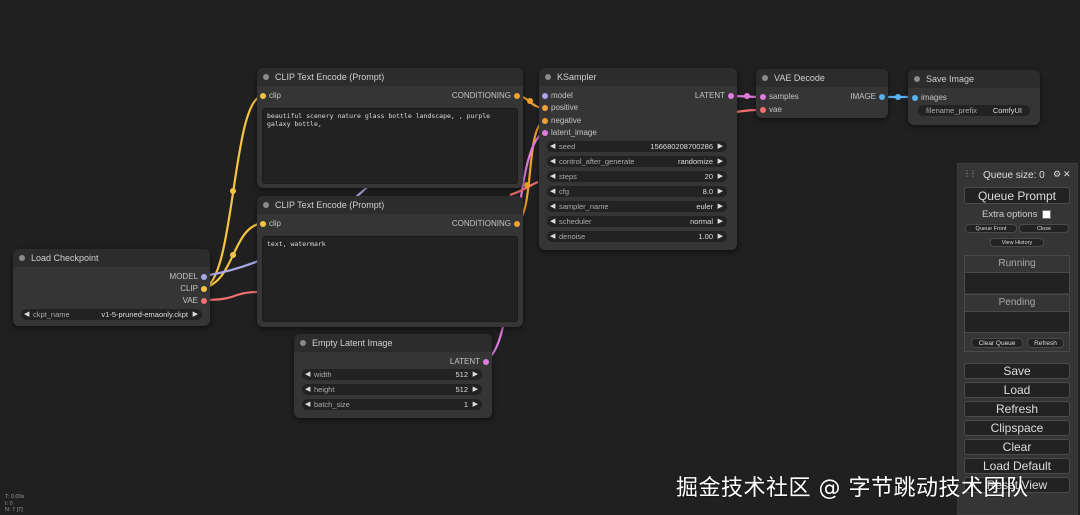  What do you see at coordinates (1017, 390) in the screenshot?
I see `load-button: Load` at bounding box center [1017, 390].